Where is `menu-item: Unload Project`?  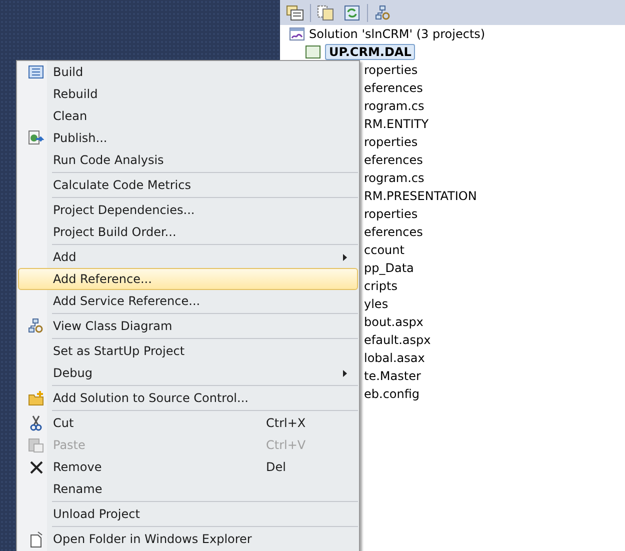
menu-item: Unload Project is located at coordinates (188, 514).